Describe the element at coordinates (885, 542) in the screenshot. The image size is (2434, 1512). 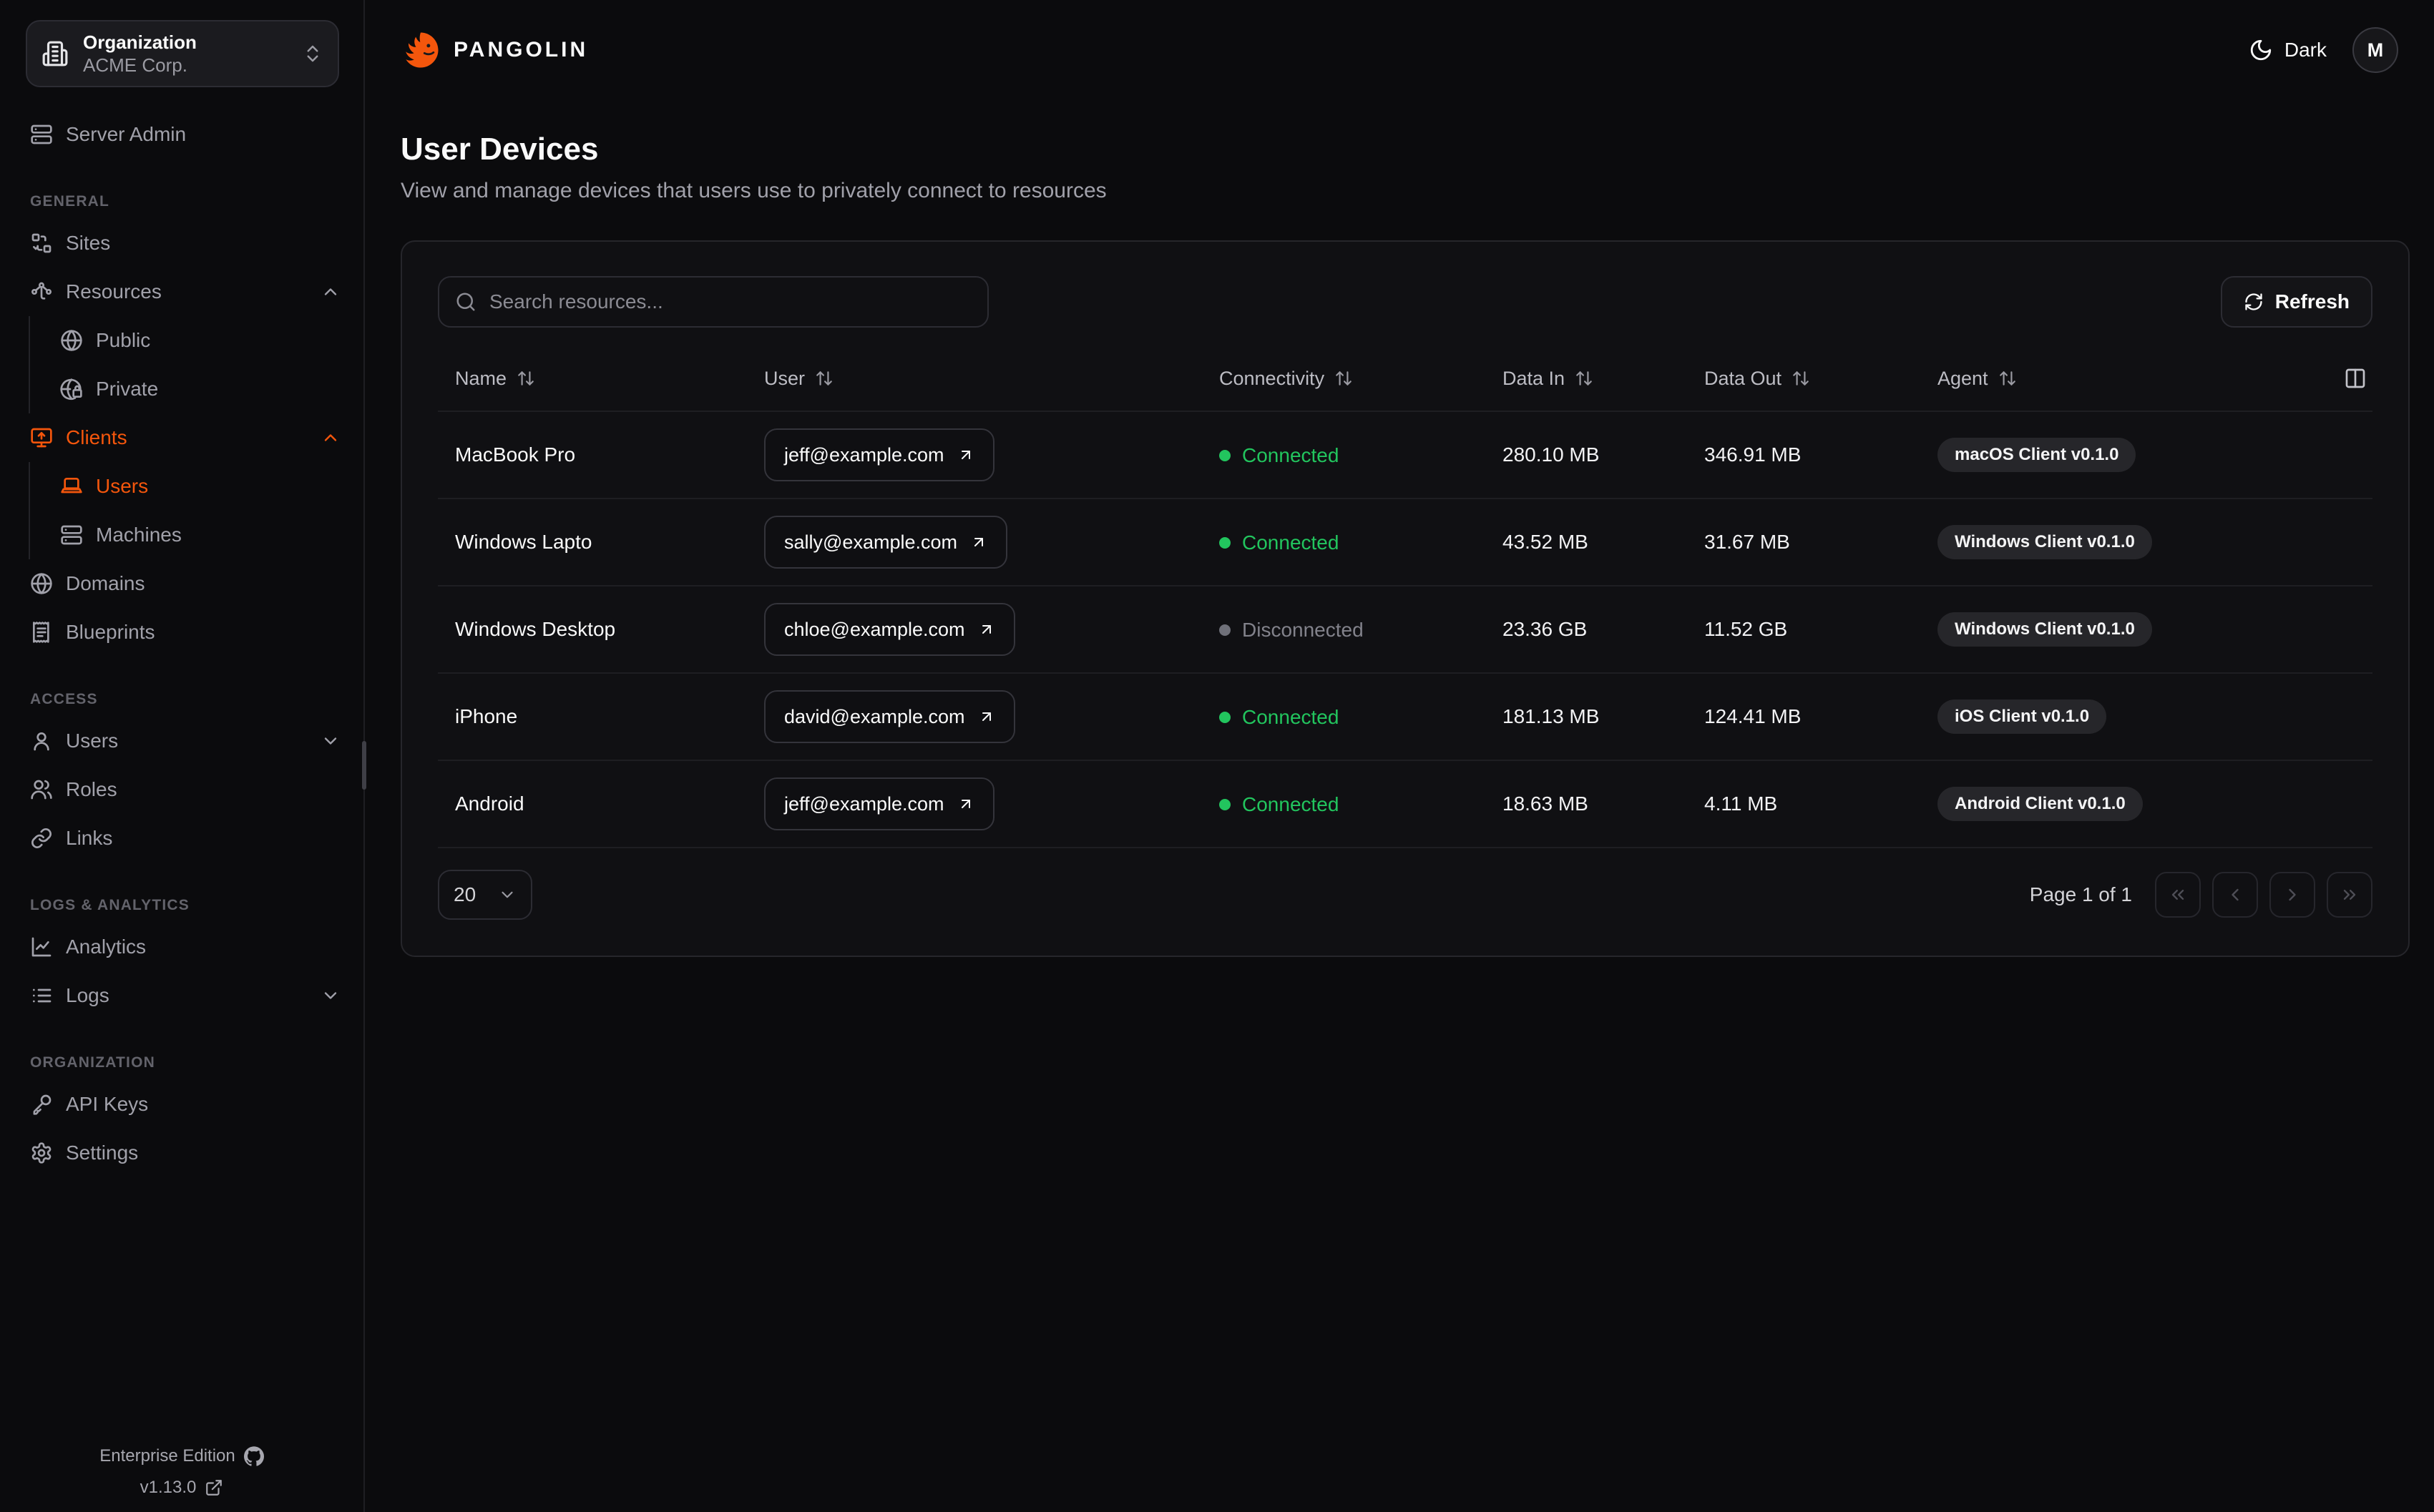
I see `user-link-button: sally@example.com` at that location.